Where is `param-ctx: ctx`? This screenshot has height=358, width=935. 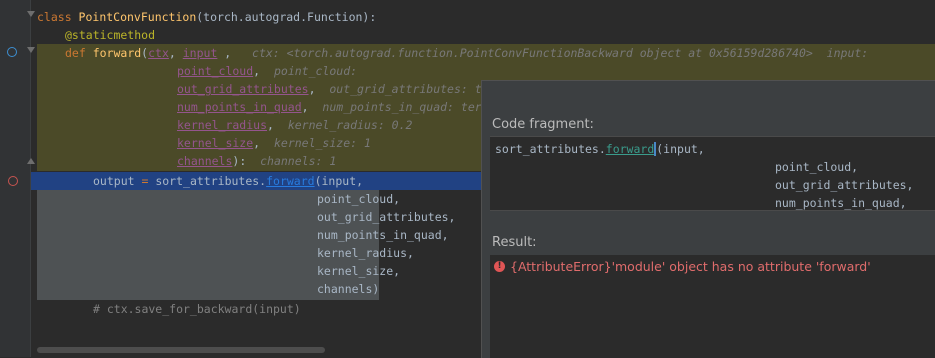
param-ctx: ctx is located at coordinates (158, 53).